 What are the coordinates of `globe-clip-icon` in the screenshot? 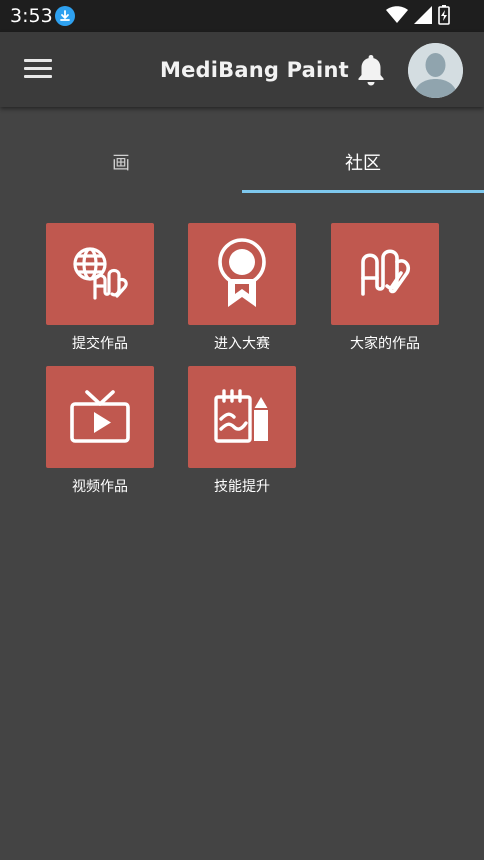 It's located at (100, 273).